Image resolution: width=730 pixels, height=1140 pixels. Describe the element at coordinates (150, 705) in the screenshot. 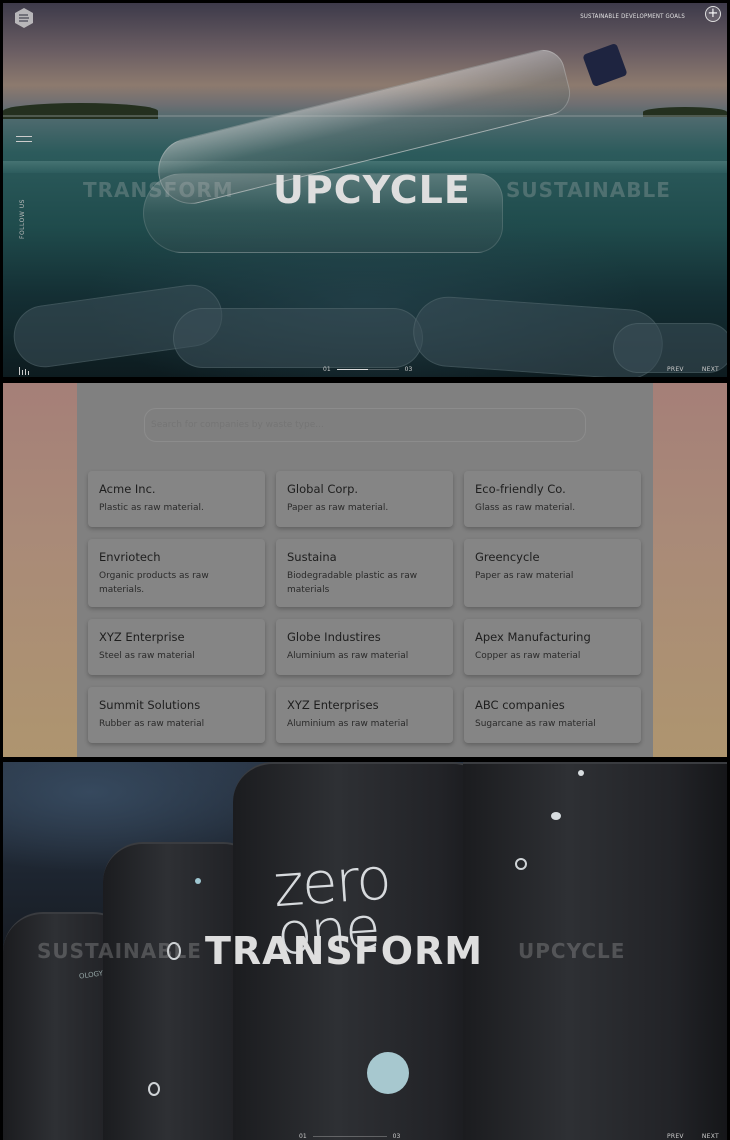

I see `company-name: Summit Solutions` at that location.